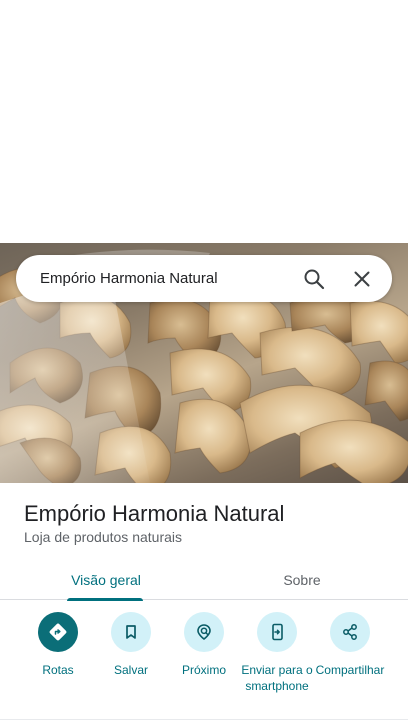  What do you see at coordinates (204, 719) in the screenshot?
I see `divider` at bounding box center [204, 719].